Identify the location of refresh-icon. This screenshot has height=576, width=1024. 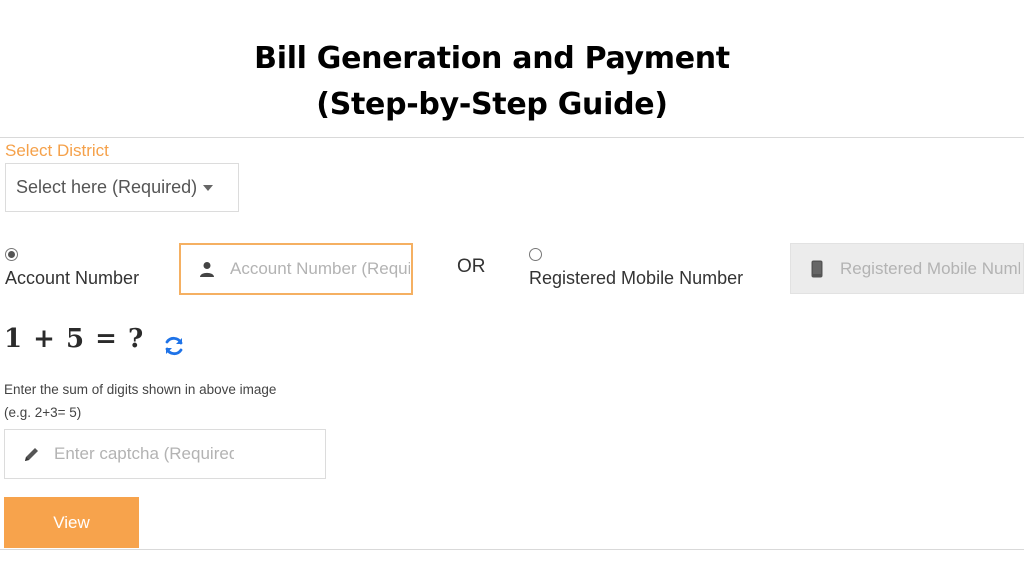
(174, 346).